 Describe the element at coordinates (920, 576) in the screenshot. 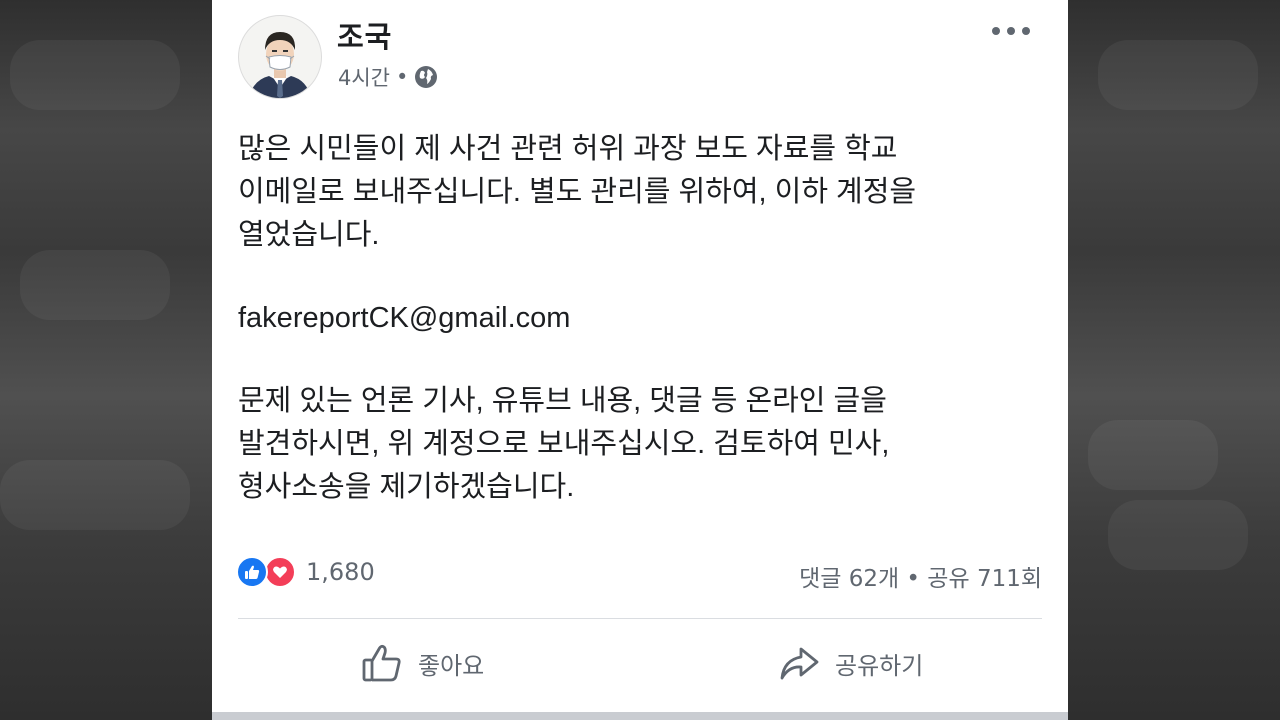

I see `comment-share-stats: 댓글 62개 • 공유 711회` at that location.